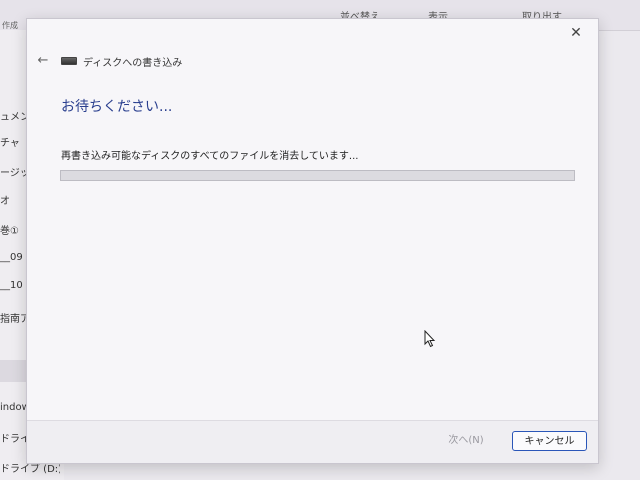  Describe the element at coordinates (69, 61) in the screenshot. I see `optical-drive-icon` at that location.